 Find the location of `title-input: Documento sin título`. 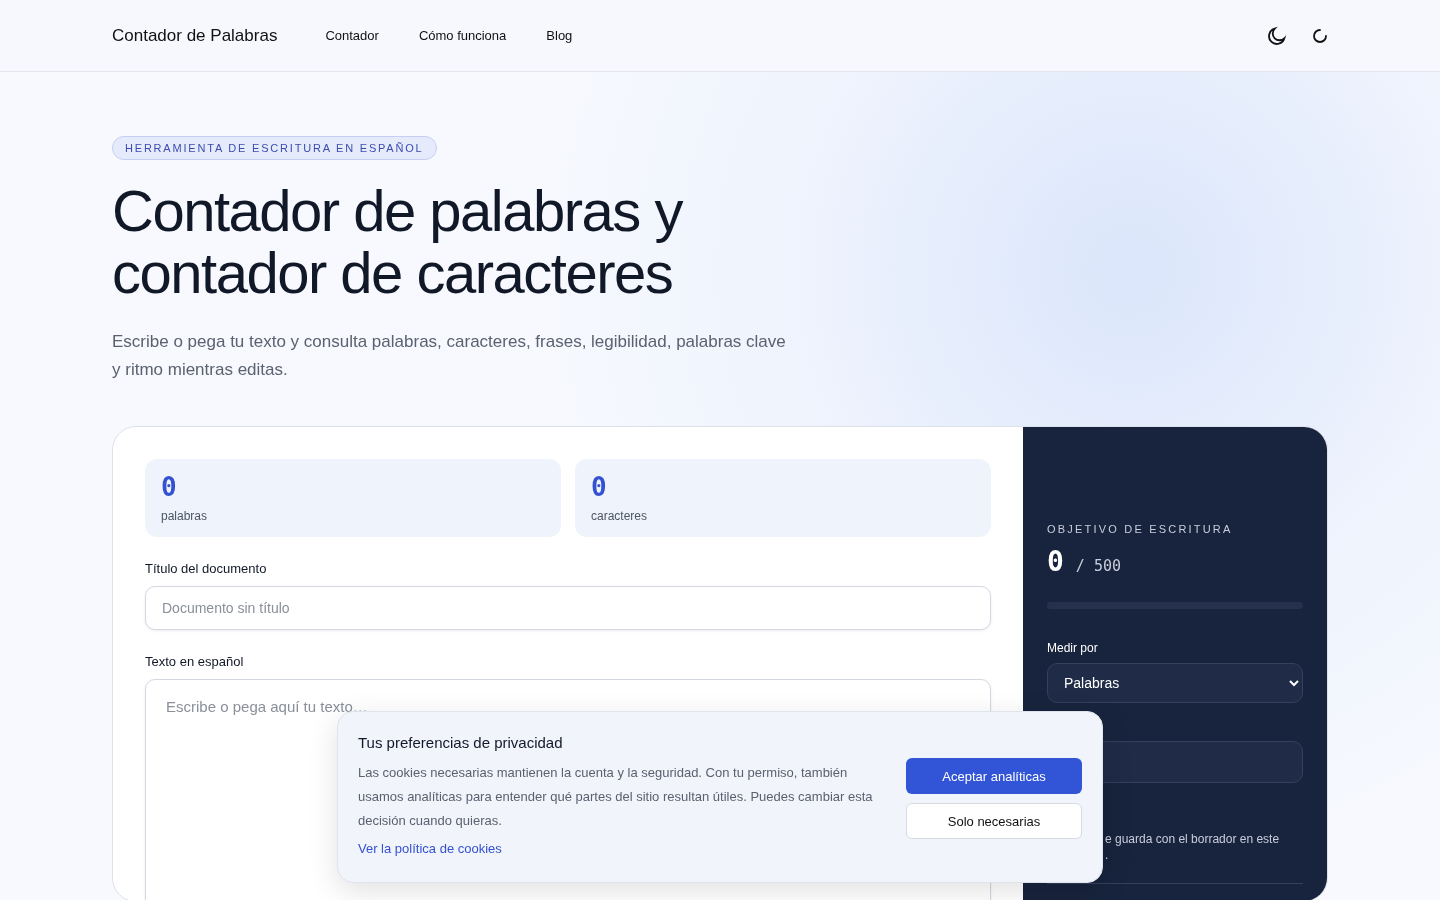

title-input: Documento sin título is located at coordinates (568, 608).